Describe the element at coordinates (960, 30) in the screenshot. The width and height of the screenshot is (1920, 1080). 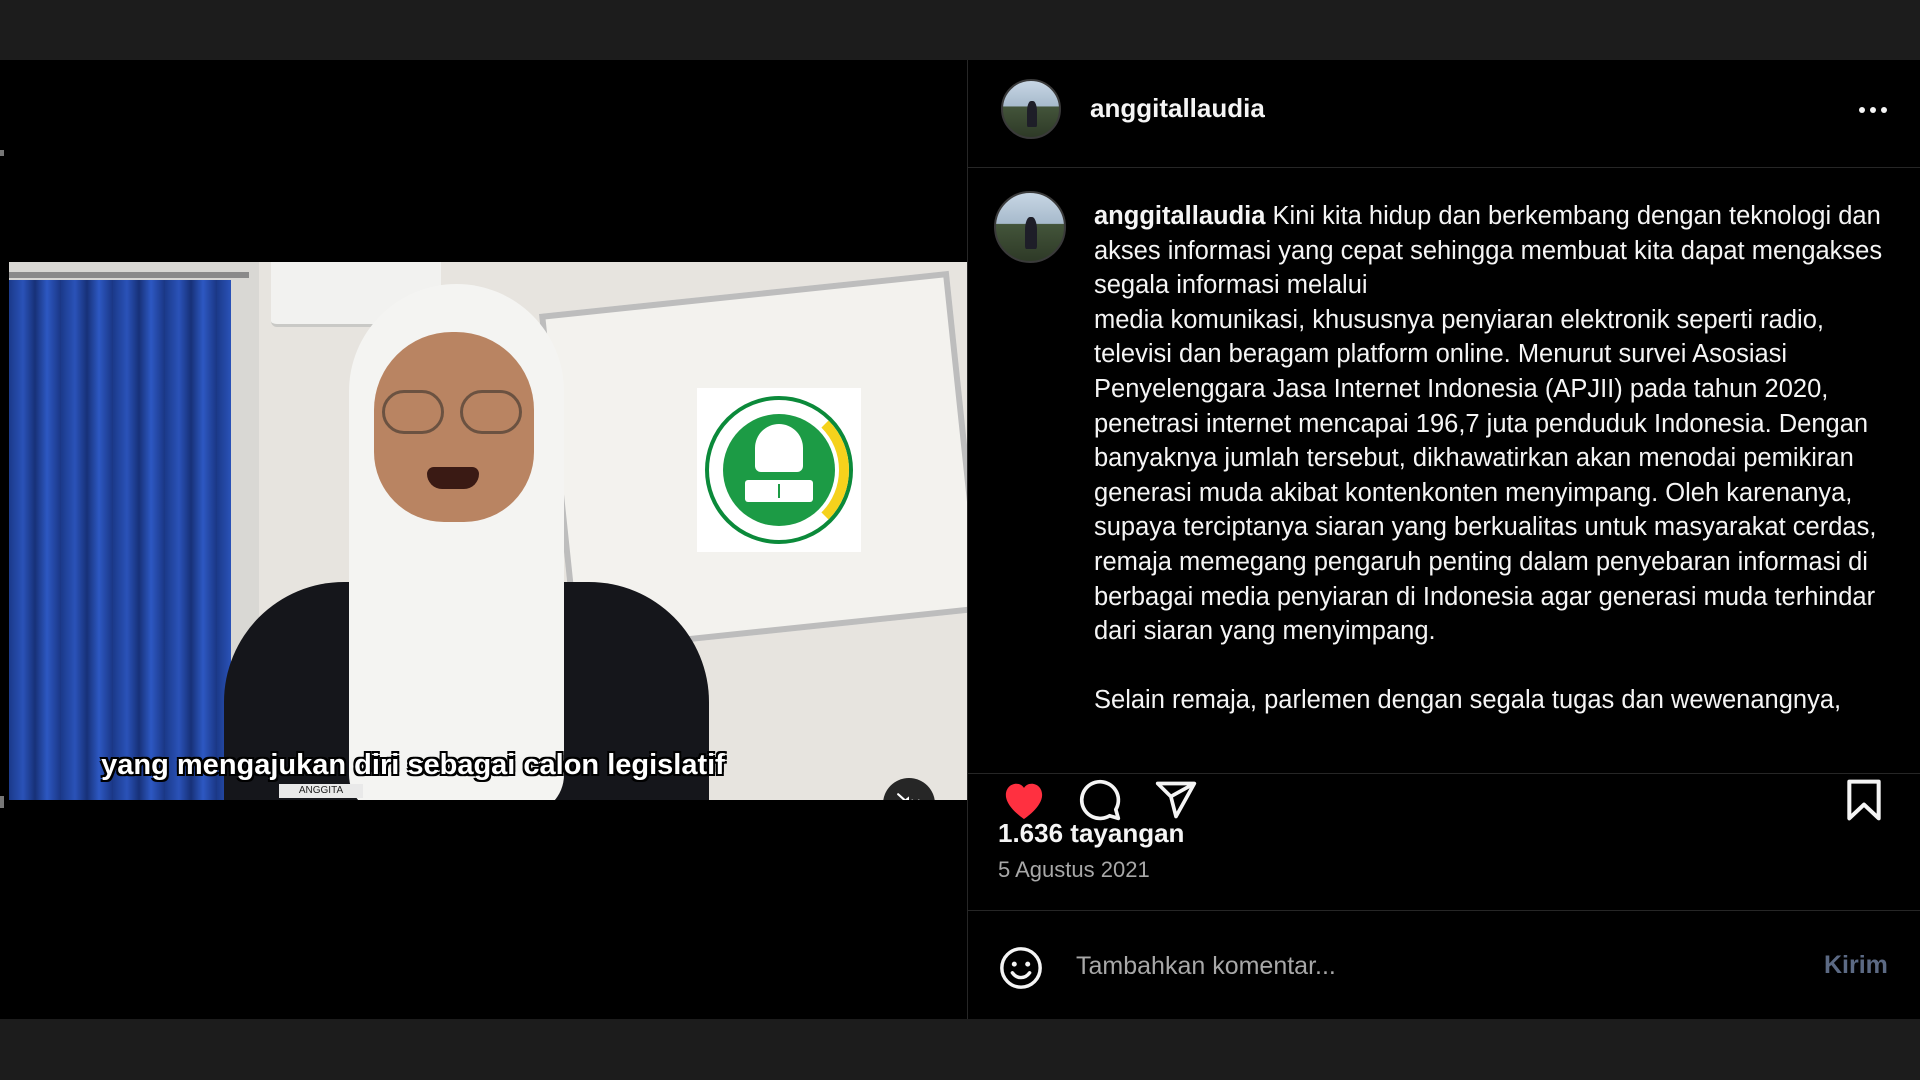
I see `top-backdrop` at that location.